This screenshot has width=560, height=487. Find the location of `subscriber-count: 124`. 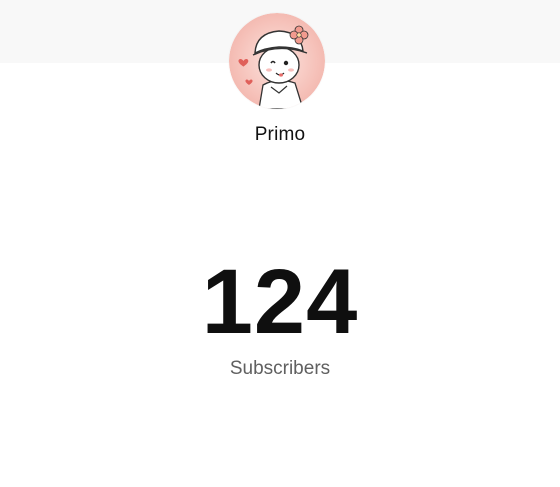

subscriber-count: 124 is located at coordinates (280, 302).